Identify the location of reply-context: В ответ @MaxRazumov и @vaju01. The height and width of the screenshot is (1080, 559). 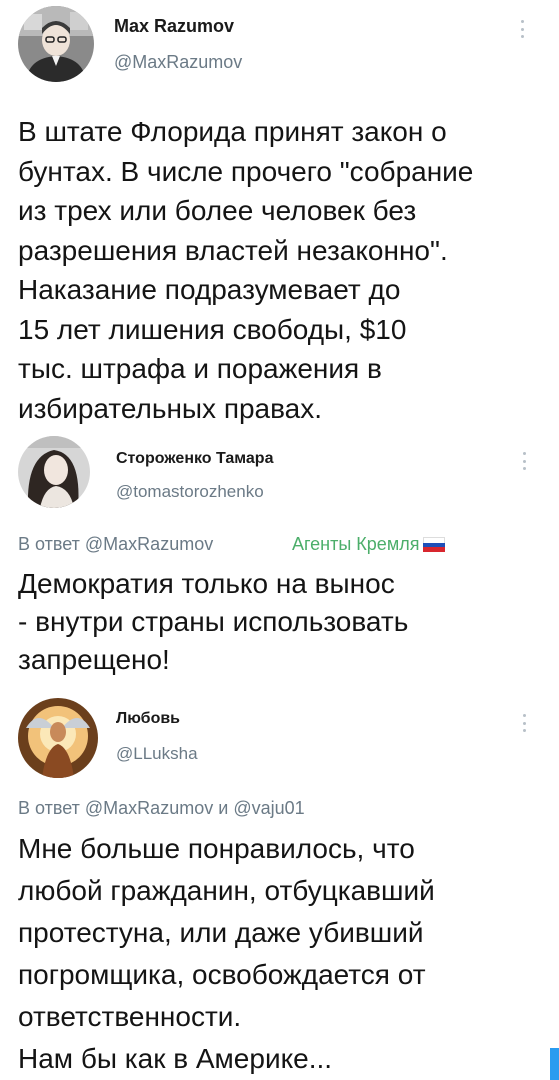
(161, 808).